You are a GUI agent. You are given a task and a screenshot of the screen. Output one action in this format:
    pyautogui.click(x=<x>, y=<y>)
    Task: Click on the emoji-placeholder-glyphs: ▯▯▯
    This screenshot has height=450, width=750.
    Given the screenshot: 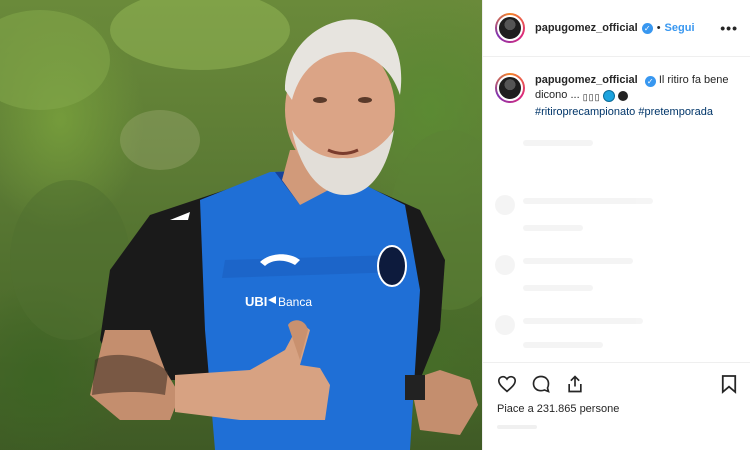 What is the action you would take?
    pyautogui.click(x=591, y=97)
    